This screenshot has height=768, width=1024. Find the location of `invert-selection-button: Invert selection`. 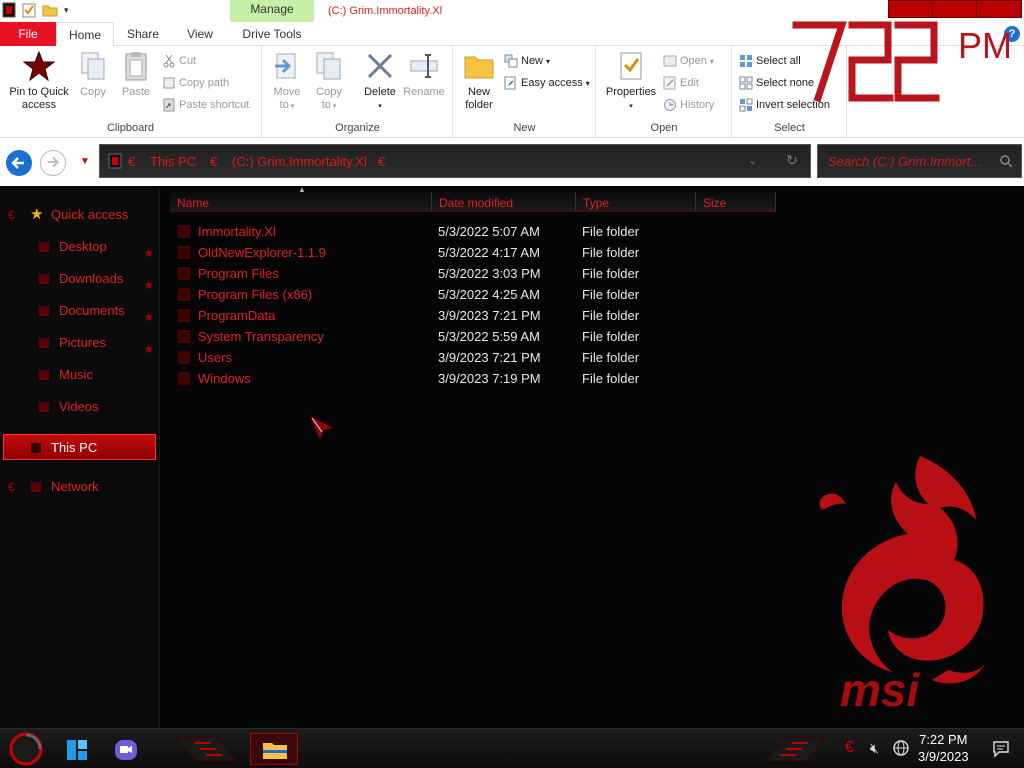

invert-selection-button: Invert selection is located at coordinates (784, 105).